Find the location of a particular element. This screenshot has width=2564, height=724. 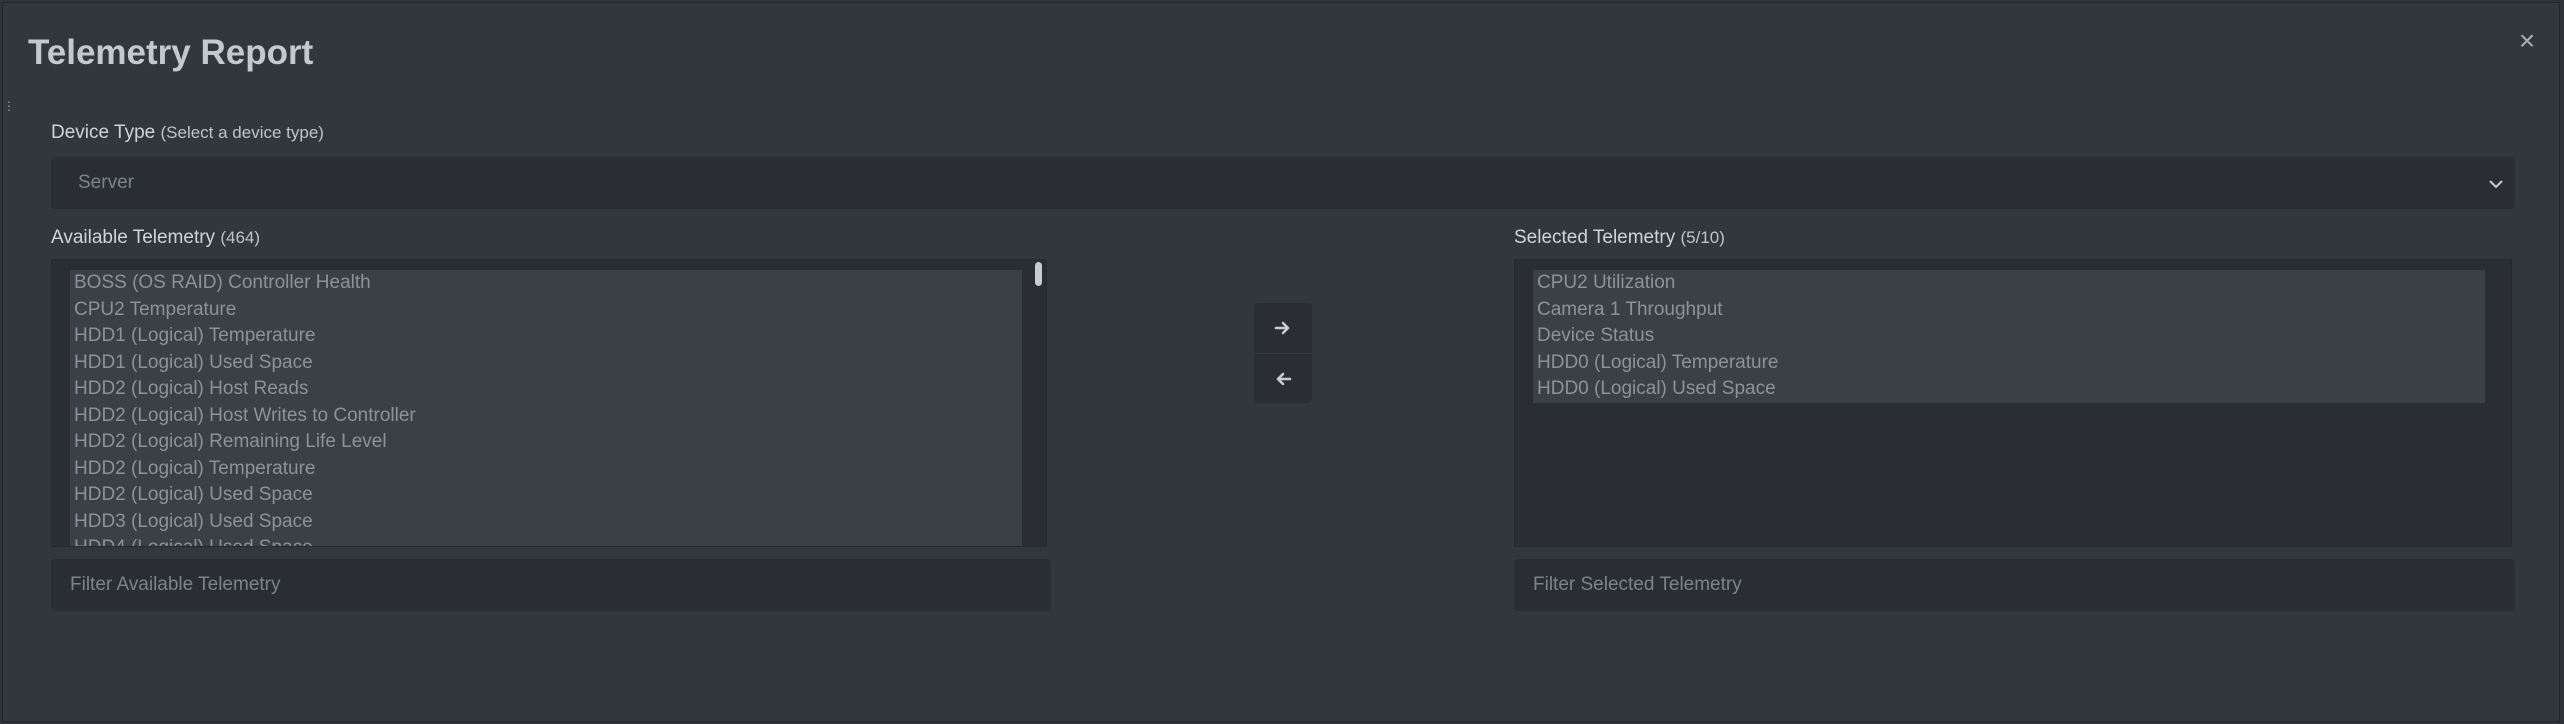

selected-telemetry-label: Selected Telemetry (5/10) is located at coordinates (1619, 238).